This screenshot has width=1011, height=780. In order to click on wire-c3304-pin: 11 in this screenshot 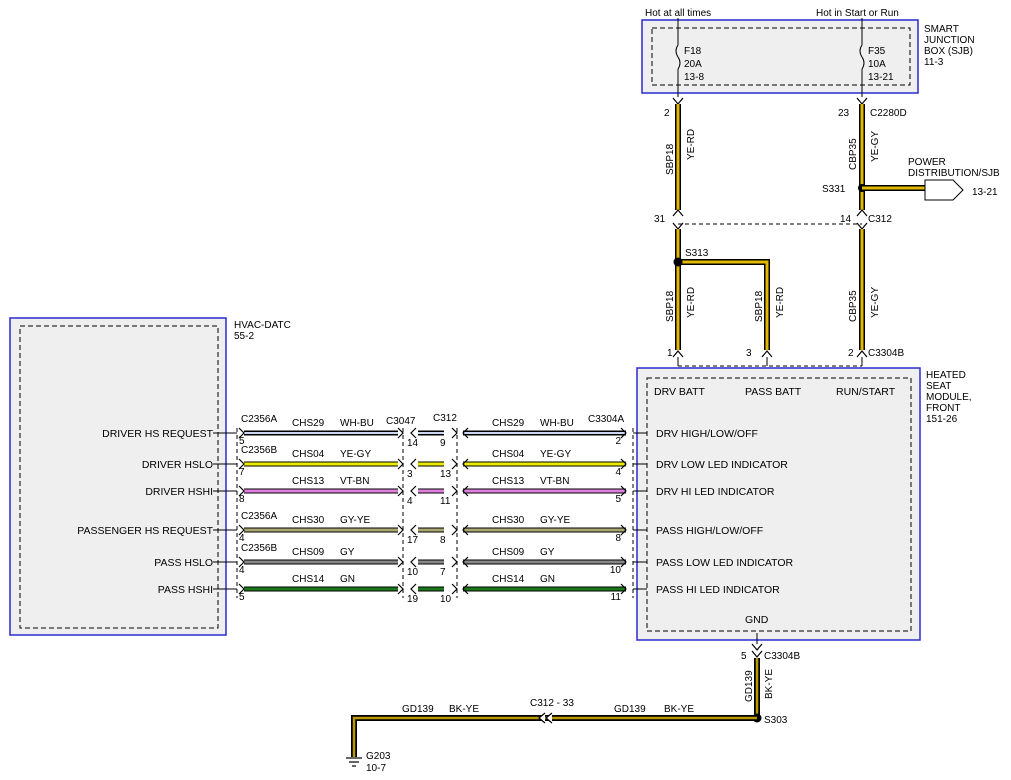, I will do `click(616, 597)`.